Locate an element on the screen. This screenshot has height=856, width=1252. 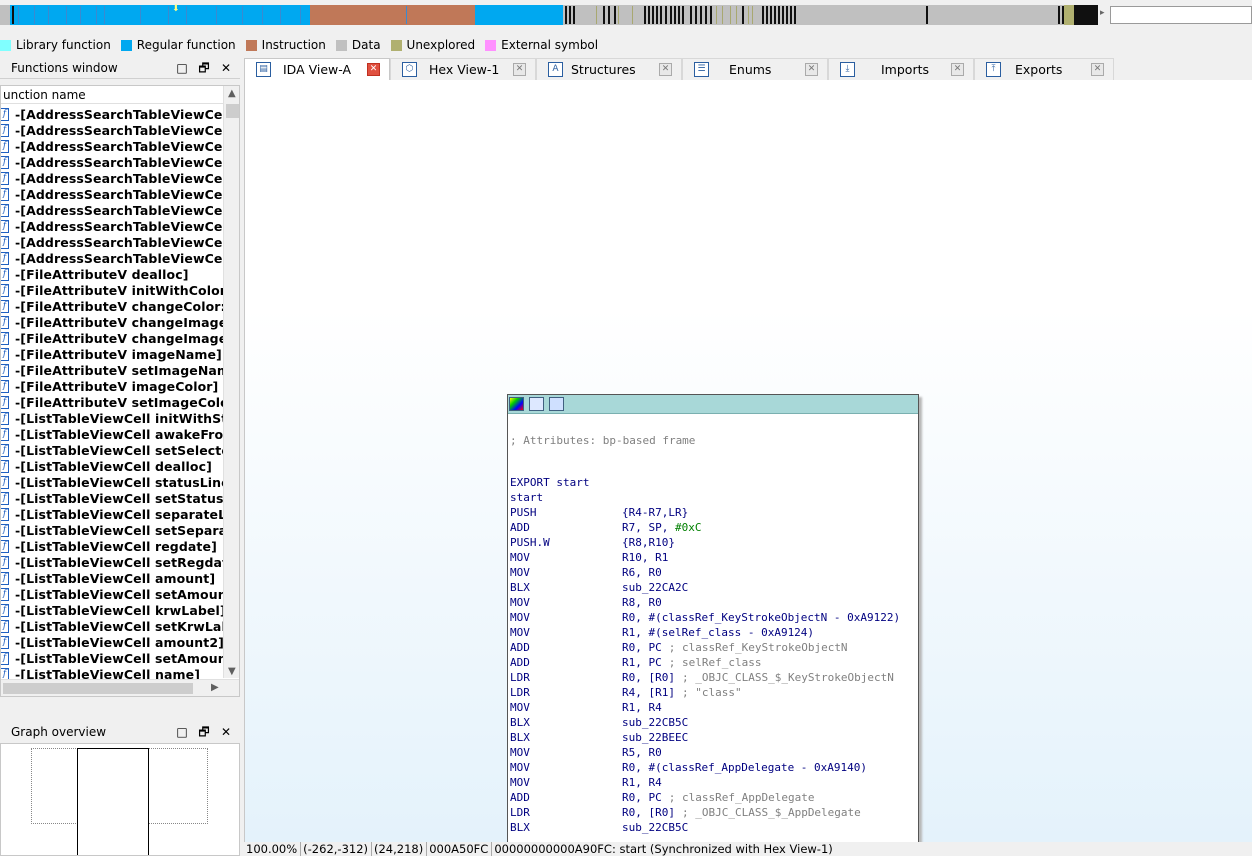
function-list-item: f -[FileAttributeV initWithColor:im is located at coordinates (112, 290).